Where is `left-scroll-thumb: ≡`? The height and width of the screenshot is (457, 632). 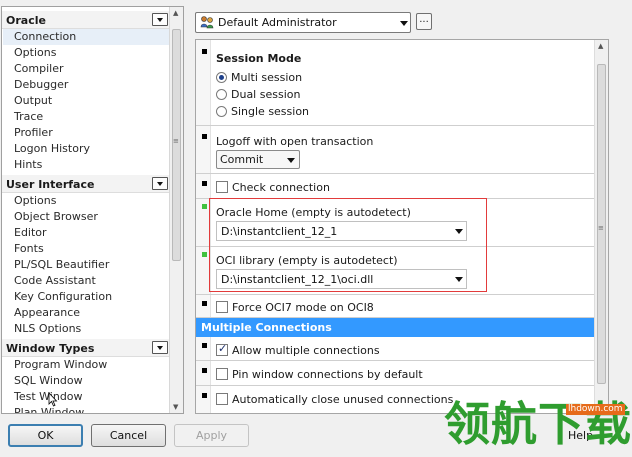 left-scroll-thumb: ≡ is located at coordinates (176, 145).